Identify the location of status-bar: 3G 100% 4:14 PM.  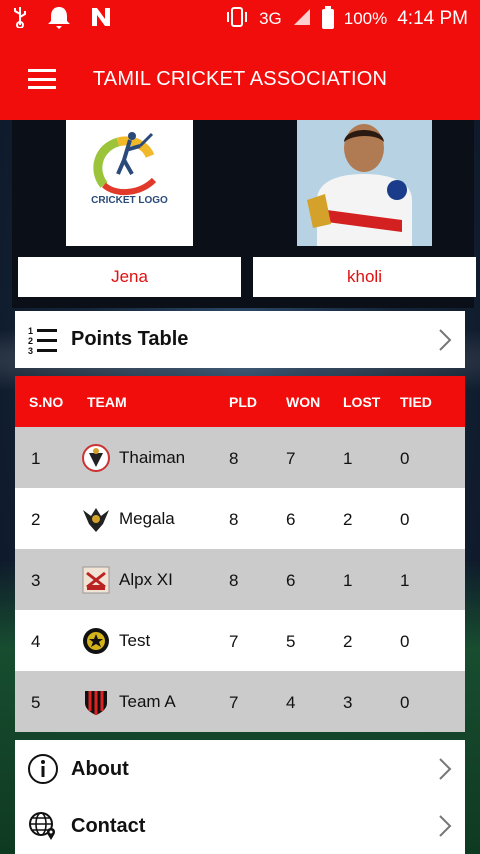
(240, 19).